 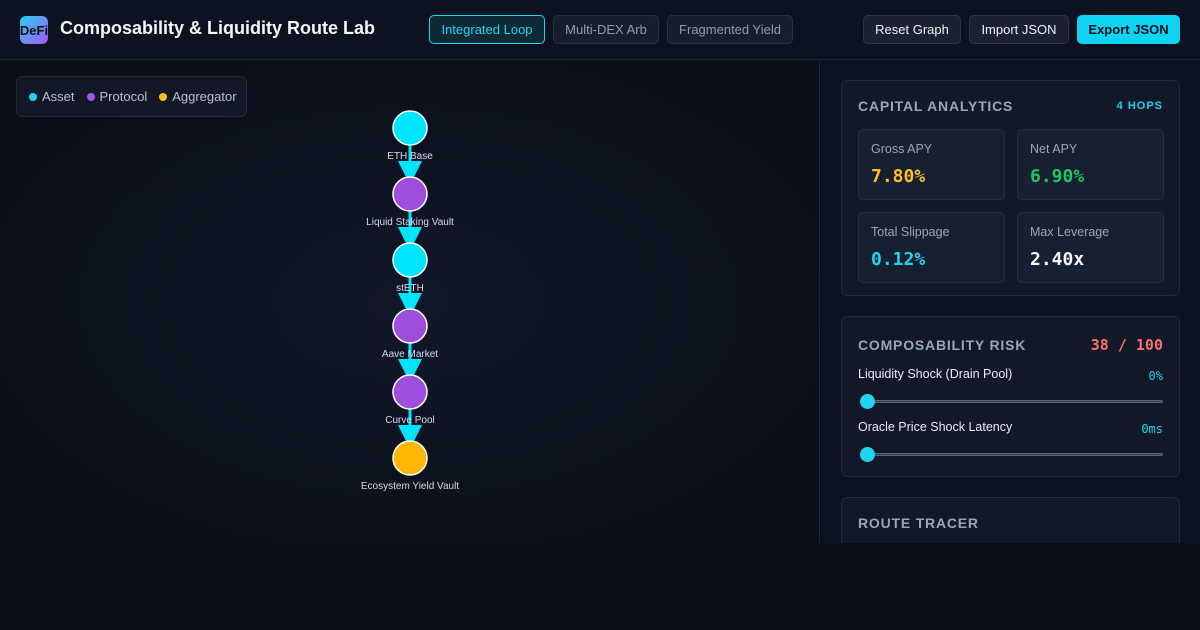 I want to click on graph-node-aggregator, so click(x=410, y=458).